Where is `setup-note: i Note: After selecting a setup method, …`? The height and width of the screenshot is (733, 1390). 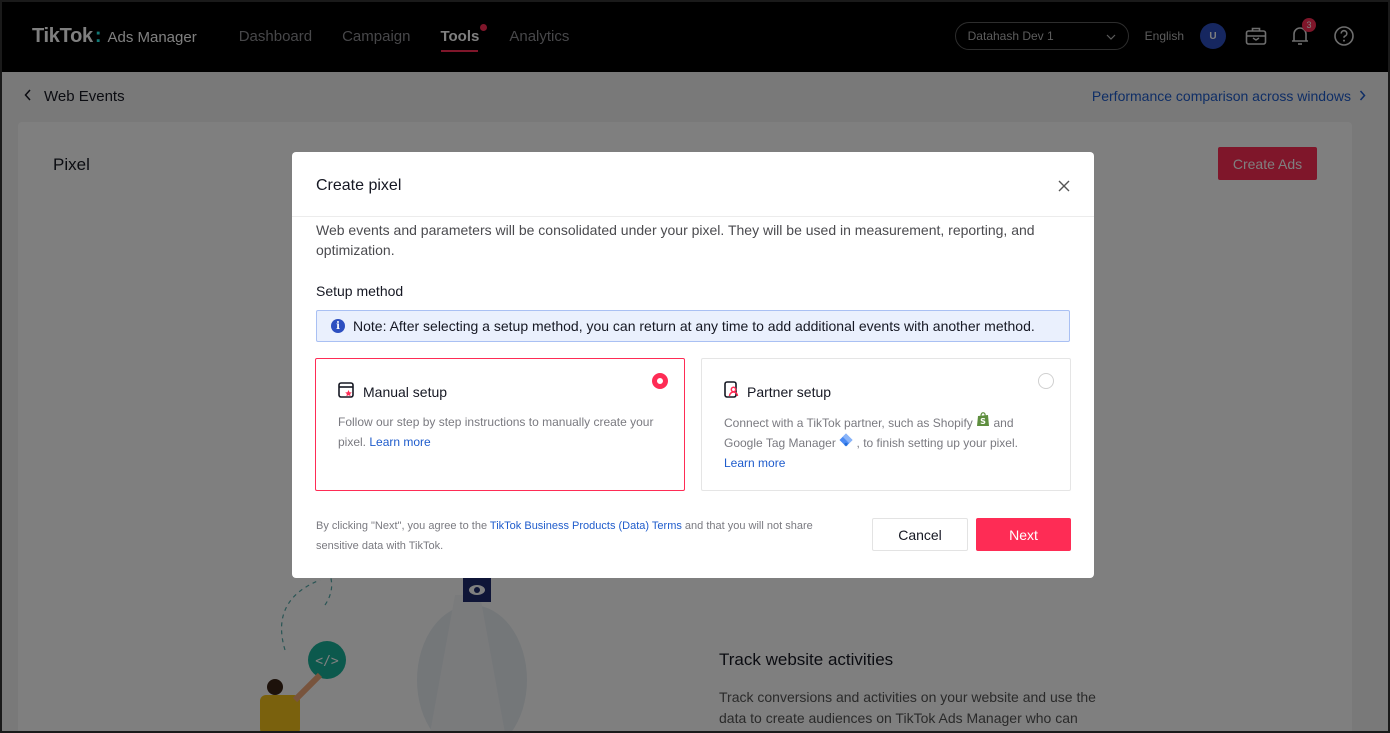 setup-note: i Note: After selecting a setup method, … is located at coordinates (693, 326).